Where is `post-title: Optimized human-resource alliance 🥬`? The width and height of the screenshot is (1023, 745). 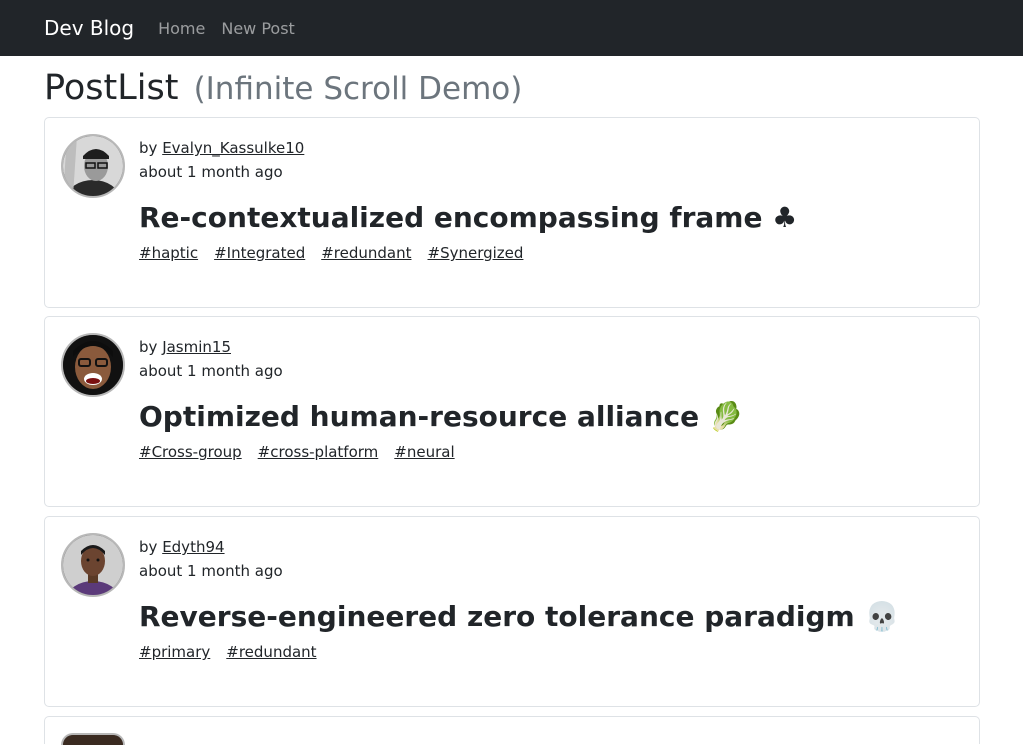 post-title: Optimized human-resource alliance 🥬 is located at coordinates (441, 417).